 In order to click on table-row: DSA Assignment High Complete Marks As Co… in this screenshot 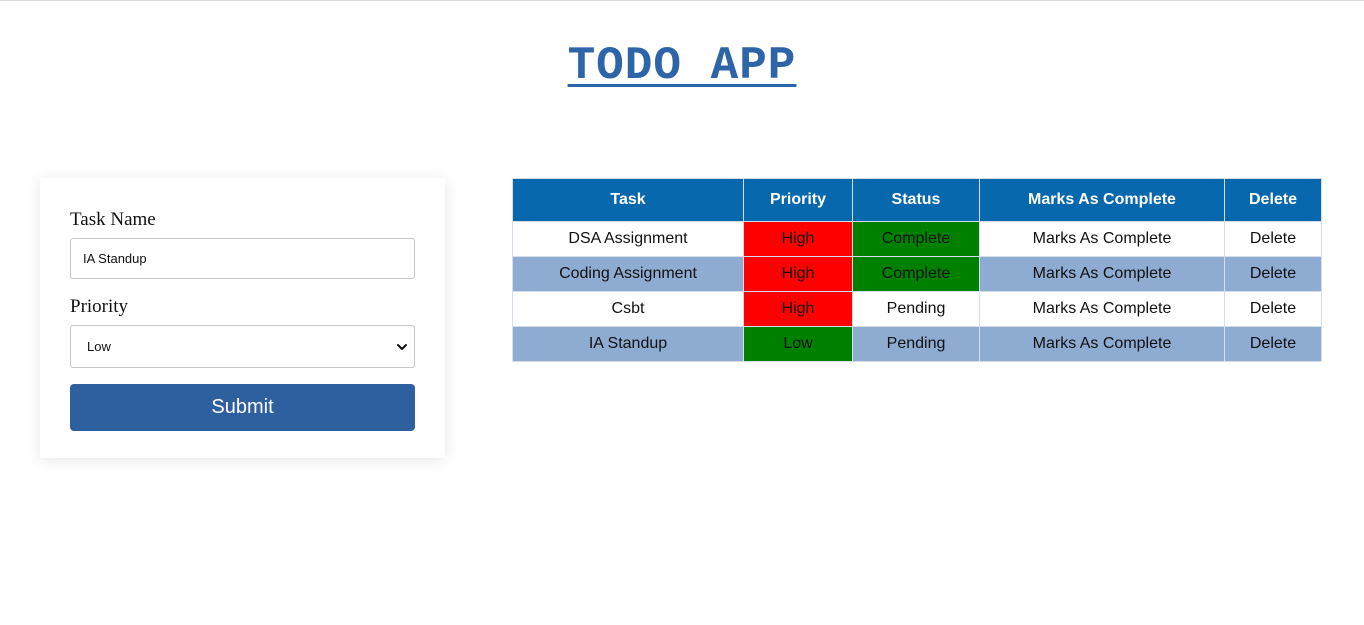, I will do `click(917, 239)`.